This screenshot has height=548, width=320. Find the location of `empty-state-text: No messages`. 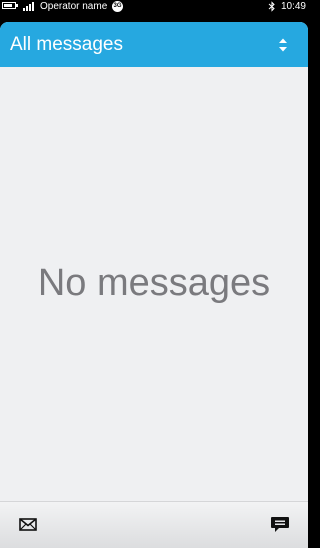

empty-state-text: No messages is located at coordinates (154, 283).